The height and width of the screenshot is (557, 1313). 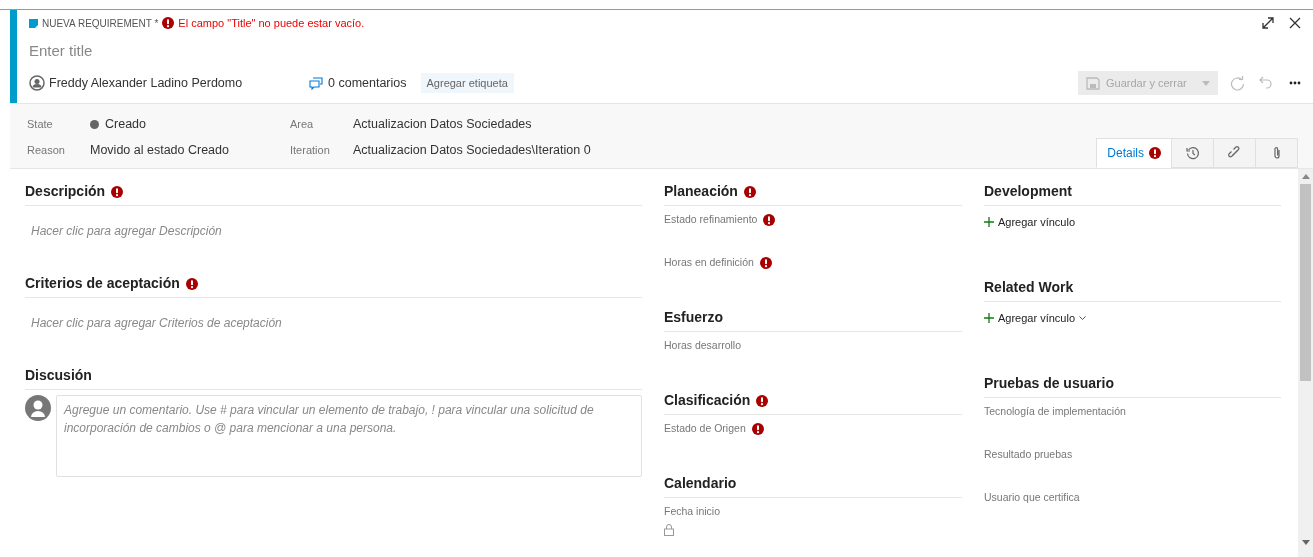 What do you see at coordinates (700, 483) in the screenshot?
I see `section-heading: Calendario` at bounding box center [700, 483].